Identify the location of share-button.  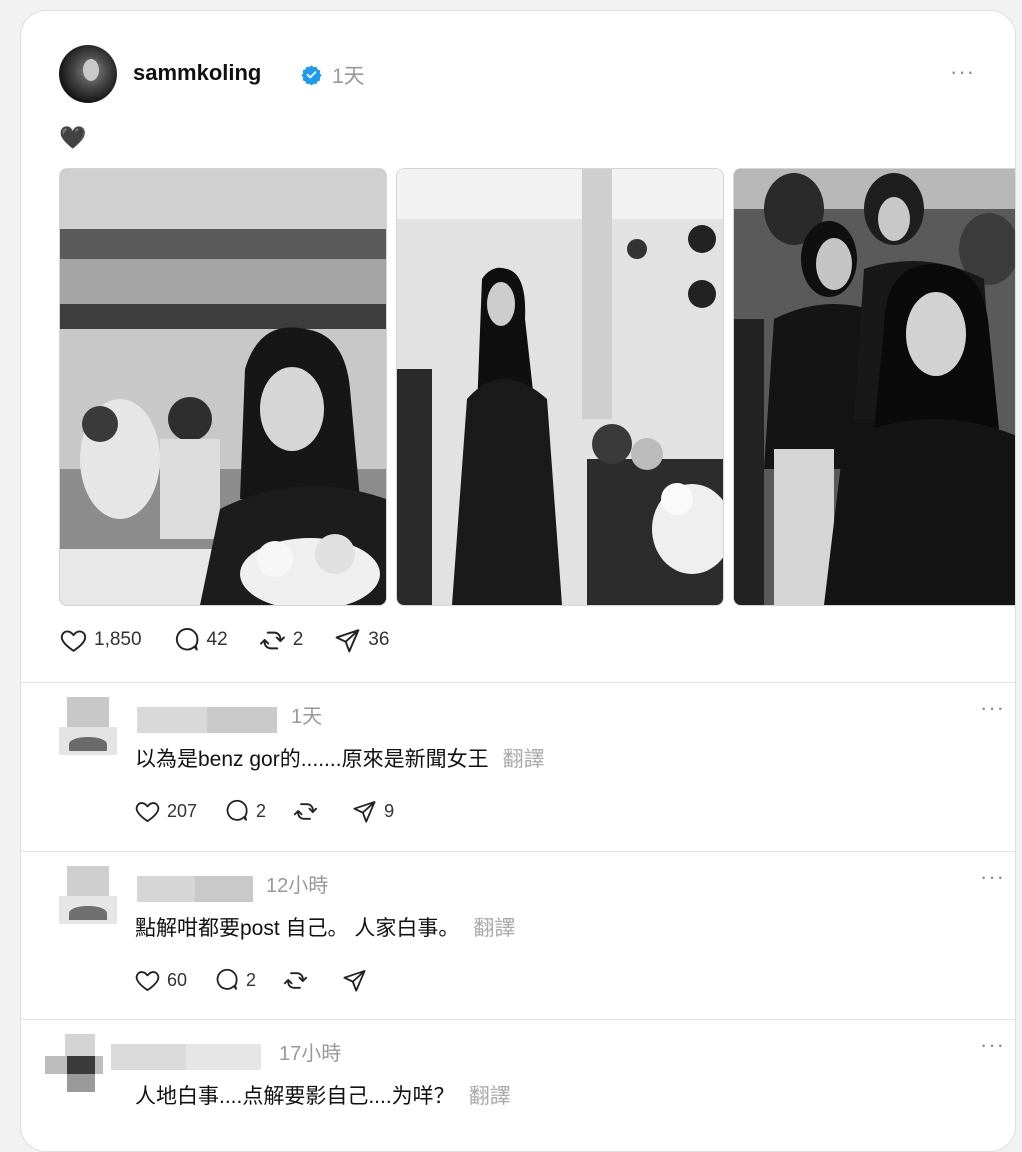
(357, 980).